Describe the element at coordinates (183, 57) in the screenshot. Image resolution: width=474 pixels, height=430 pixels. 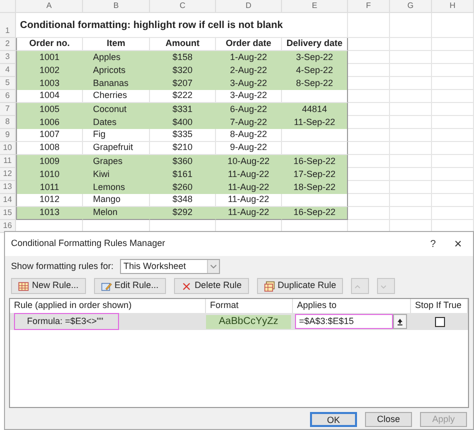
I see `table-cell: $158` at that location.